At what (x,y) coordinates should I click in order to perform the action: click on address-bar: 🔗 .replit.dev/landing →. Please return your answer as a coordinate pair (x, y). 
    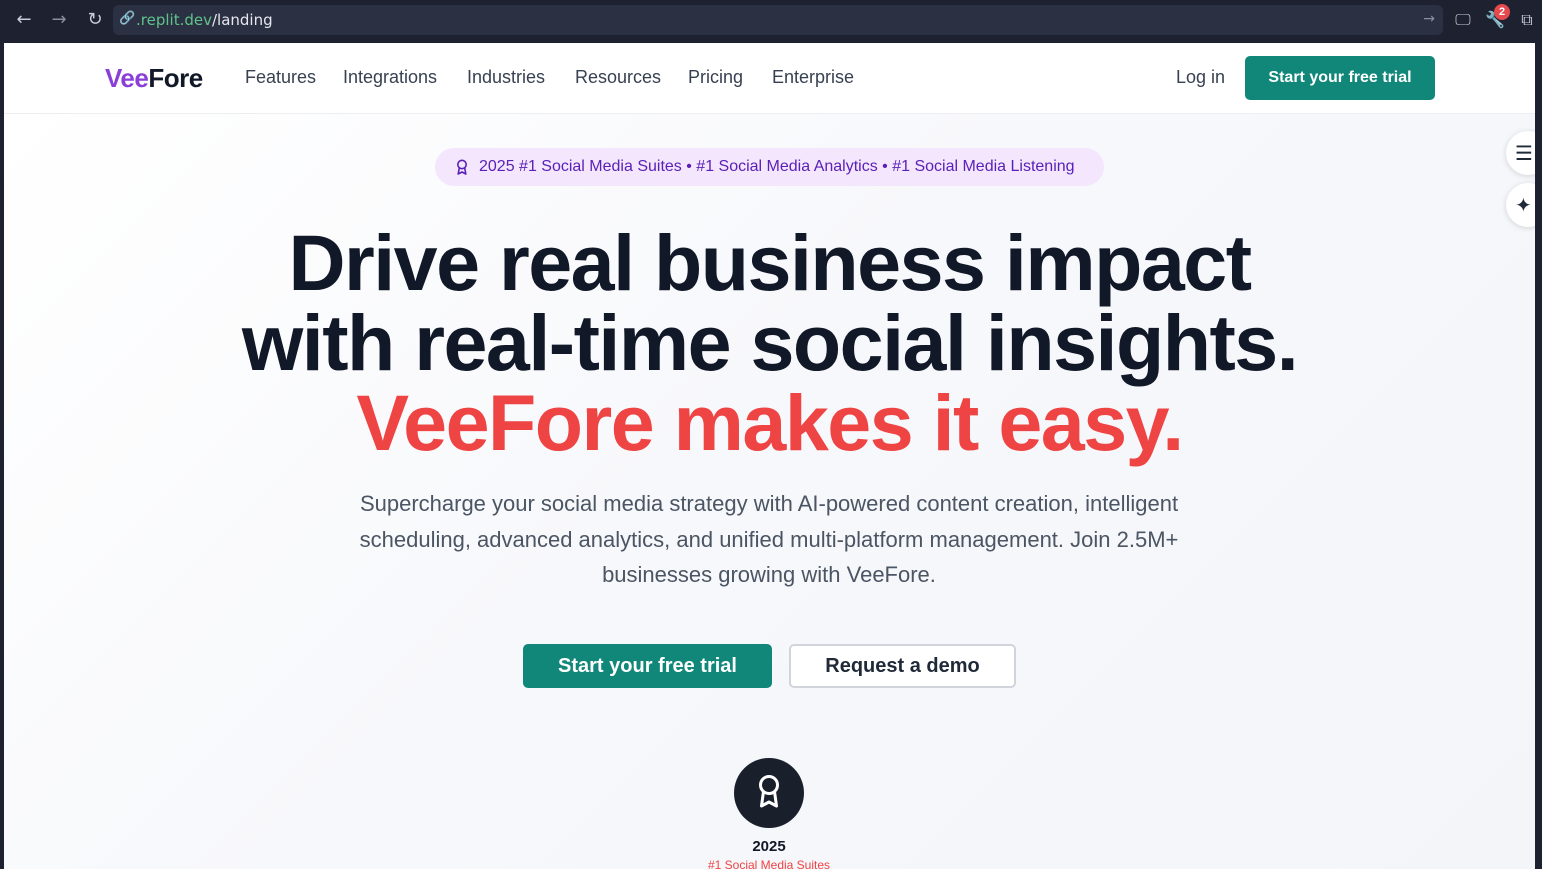
    Looking at the image, I should click on (778, 20).